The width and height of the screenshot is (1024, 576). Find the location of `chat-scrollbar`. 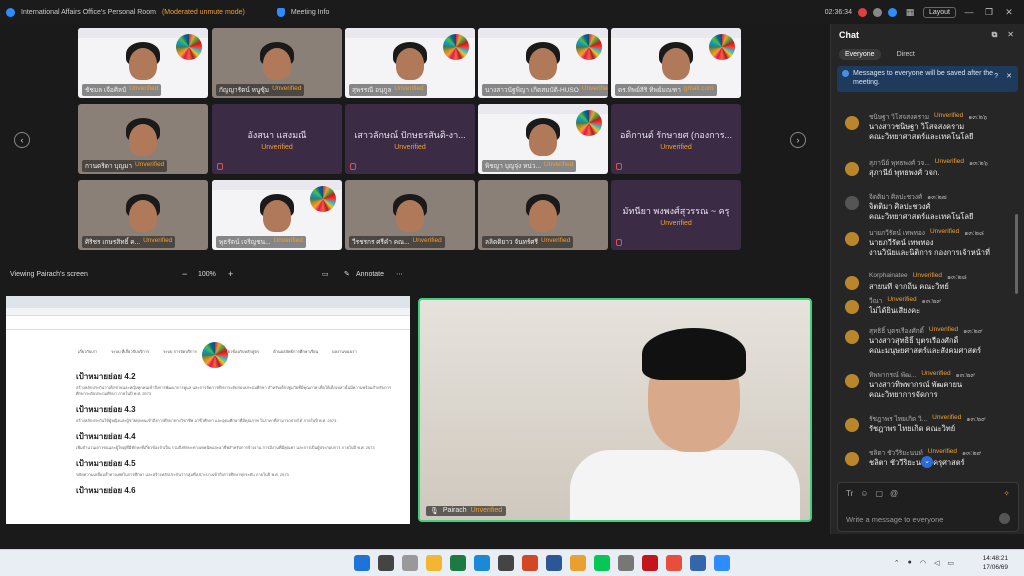

chat-scrollbar is located at coordinates (1016, 254).